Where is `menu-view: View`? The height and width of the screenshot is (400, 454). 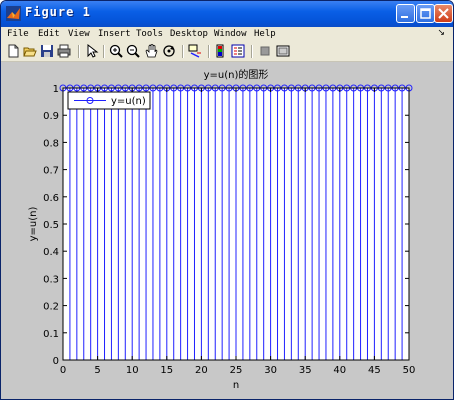 menu-view: View is located at coordinates (79, 34).